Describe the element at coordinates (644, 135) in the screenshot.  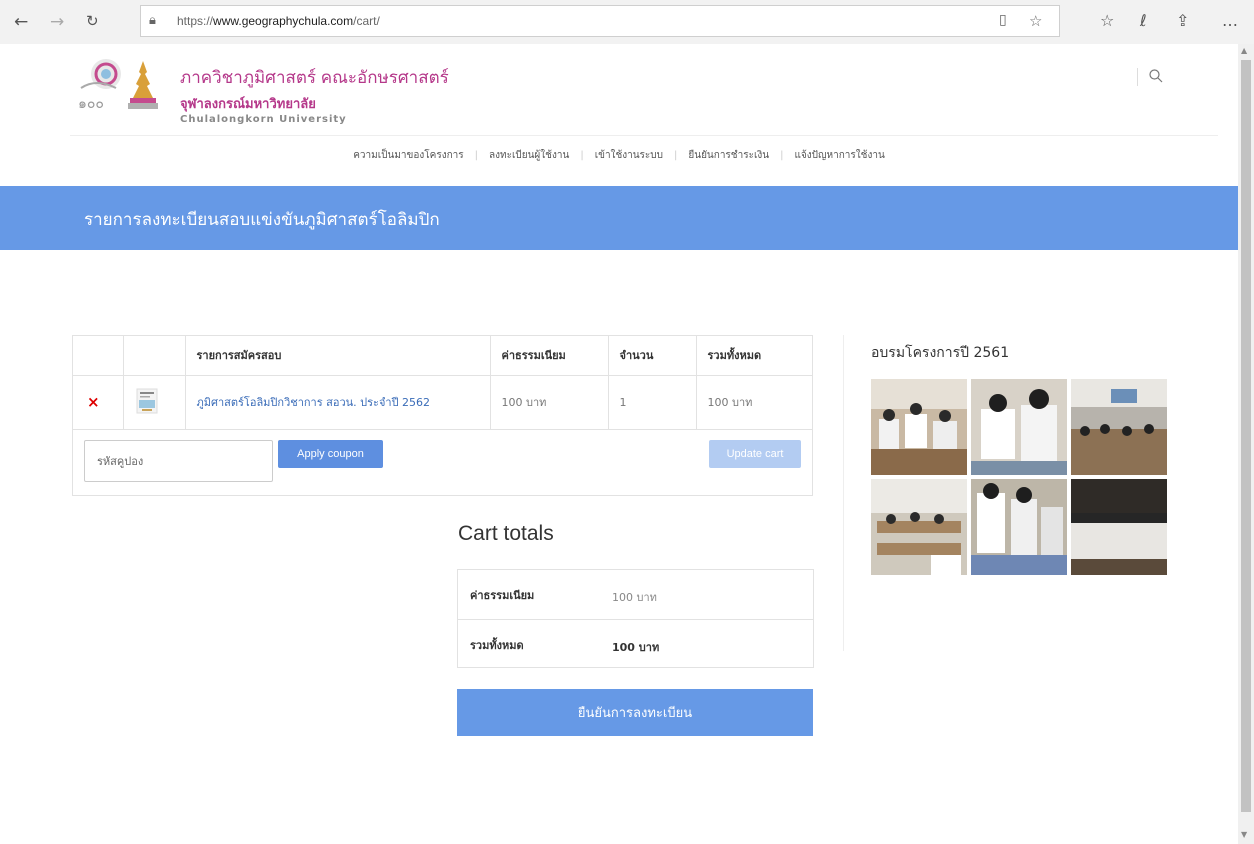
I see `header-divider` at that location.